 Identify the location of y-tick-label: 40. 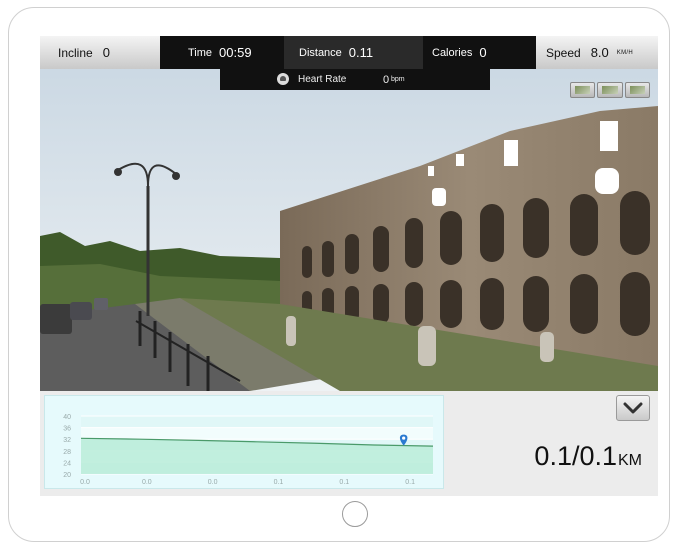
(67, 417).